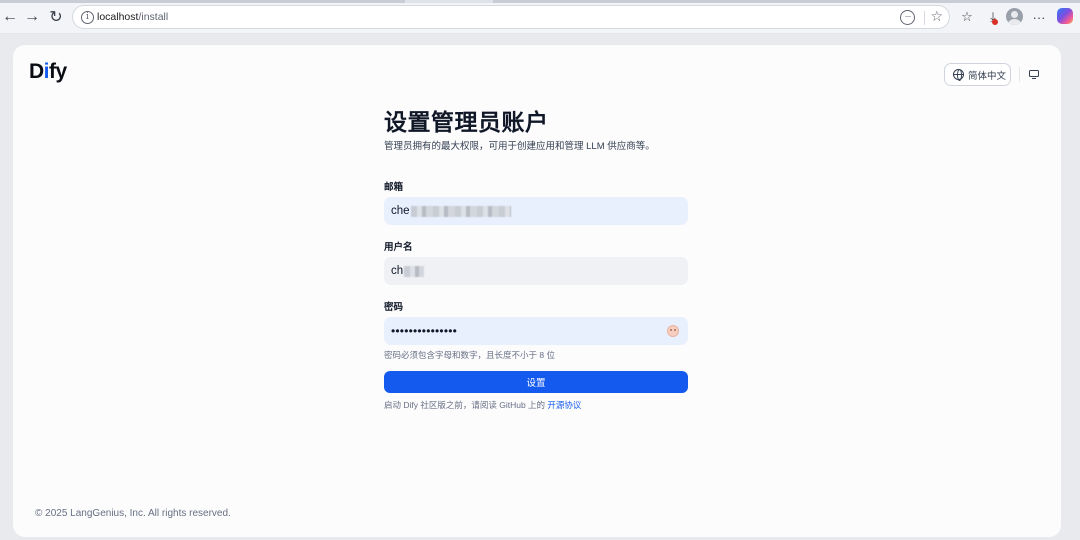 This screenshot has height=540, width=1080. I want to click on tab-strip, so click(540, 1).